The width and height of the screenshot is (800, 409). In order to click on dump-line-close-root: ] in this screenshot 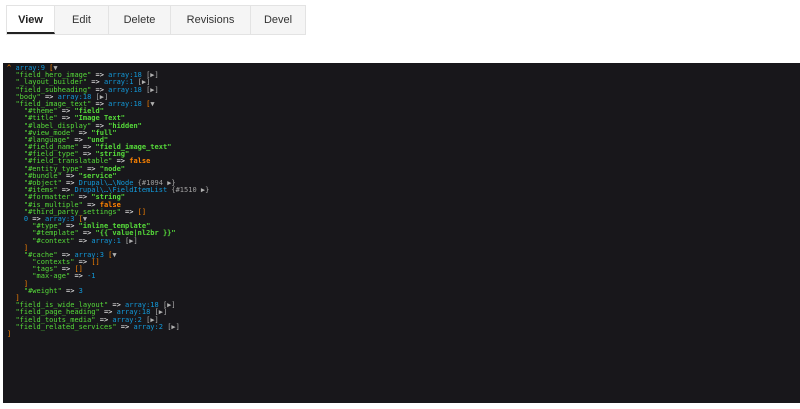, I will do `click(401, 333)`.